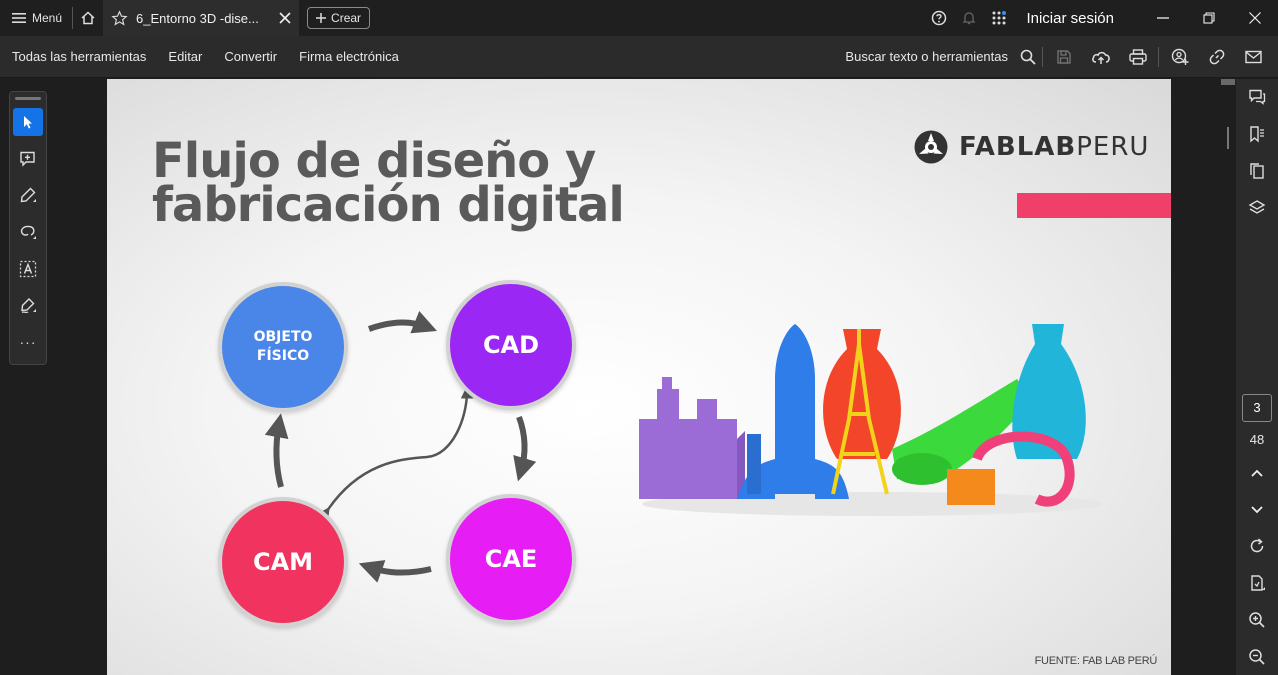  Describe the element at coordinates (285, 18) in the screenshot. I see `close-tab-icon` at that location.